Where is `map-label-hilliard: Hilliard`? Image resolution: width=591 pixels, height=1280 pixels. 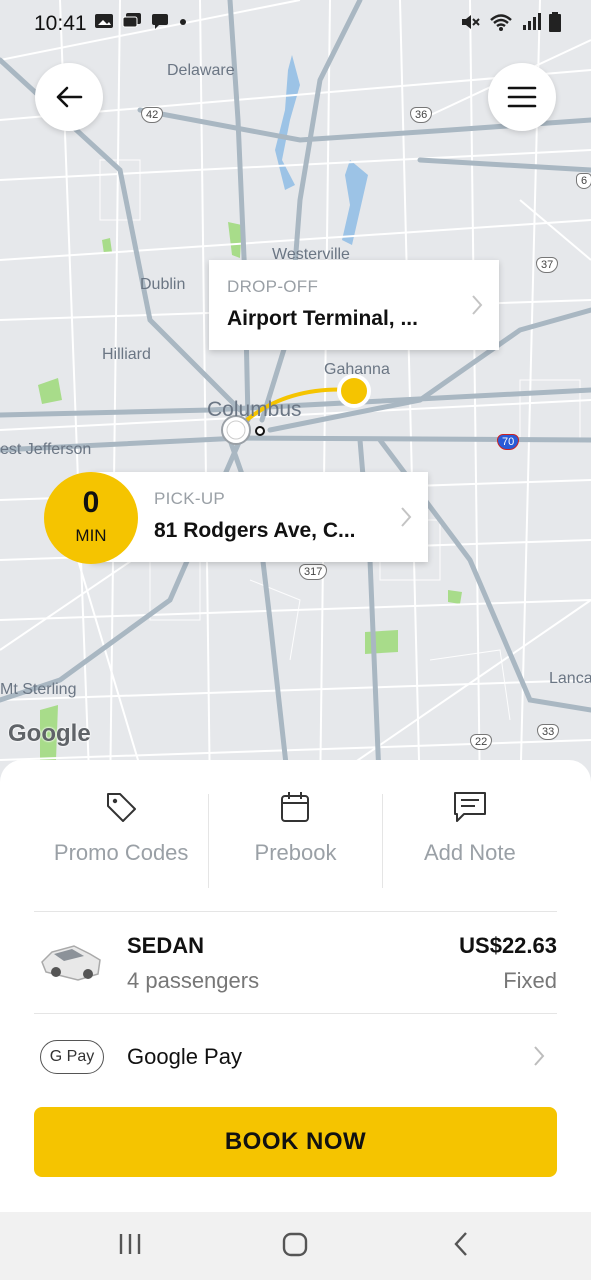 map-label-hilliard: Hilliard is located at coordinates (126, 354).